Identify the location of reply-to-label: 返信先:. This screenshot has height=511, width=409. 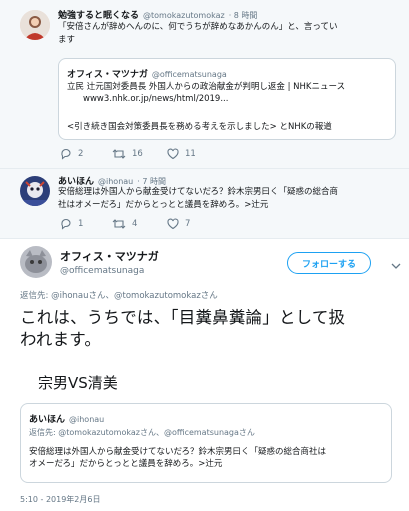
(34, 296).